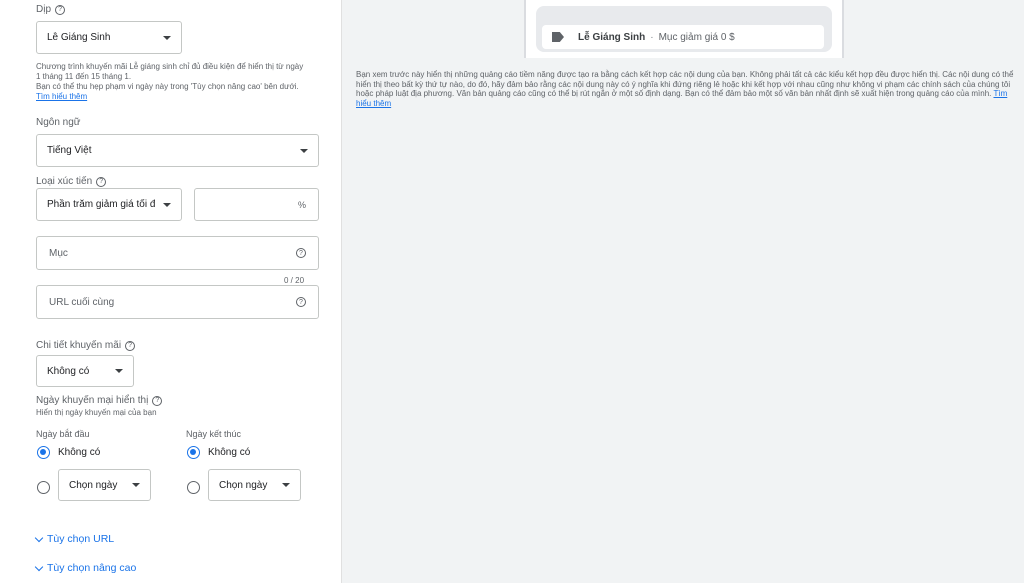  What do you see at coordinates (61, 96) in the screenshot?
I see `learn-more-link: Tìm hiểu thêm` at bounding box center [61, 96].